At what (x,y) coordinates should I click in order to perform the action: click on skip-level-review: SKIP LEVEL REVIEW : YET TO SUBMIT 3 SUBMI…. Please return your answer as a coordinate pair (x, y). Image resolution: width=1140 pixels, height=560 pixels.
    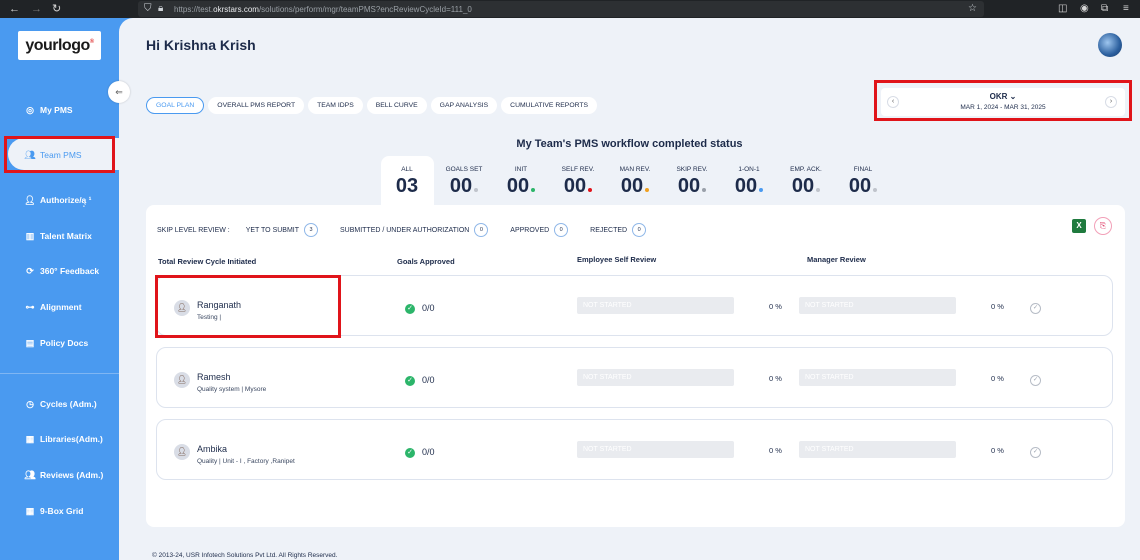
    Looking at the image, I should click on (411, 230).